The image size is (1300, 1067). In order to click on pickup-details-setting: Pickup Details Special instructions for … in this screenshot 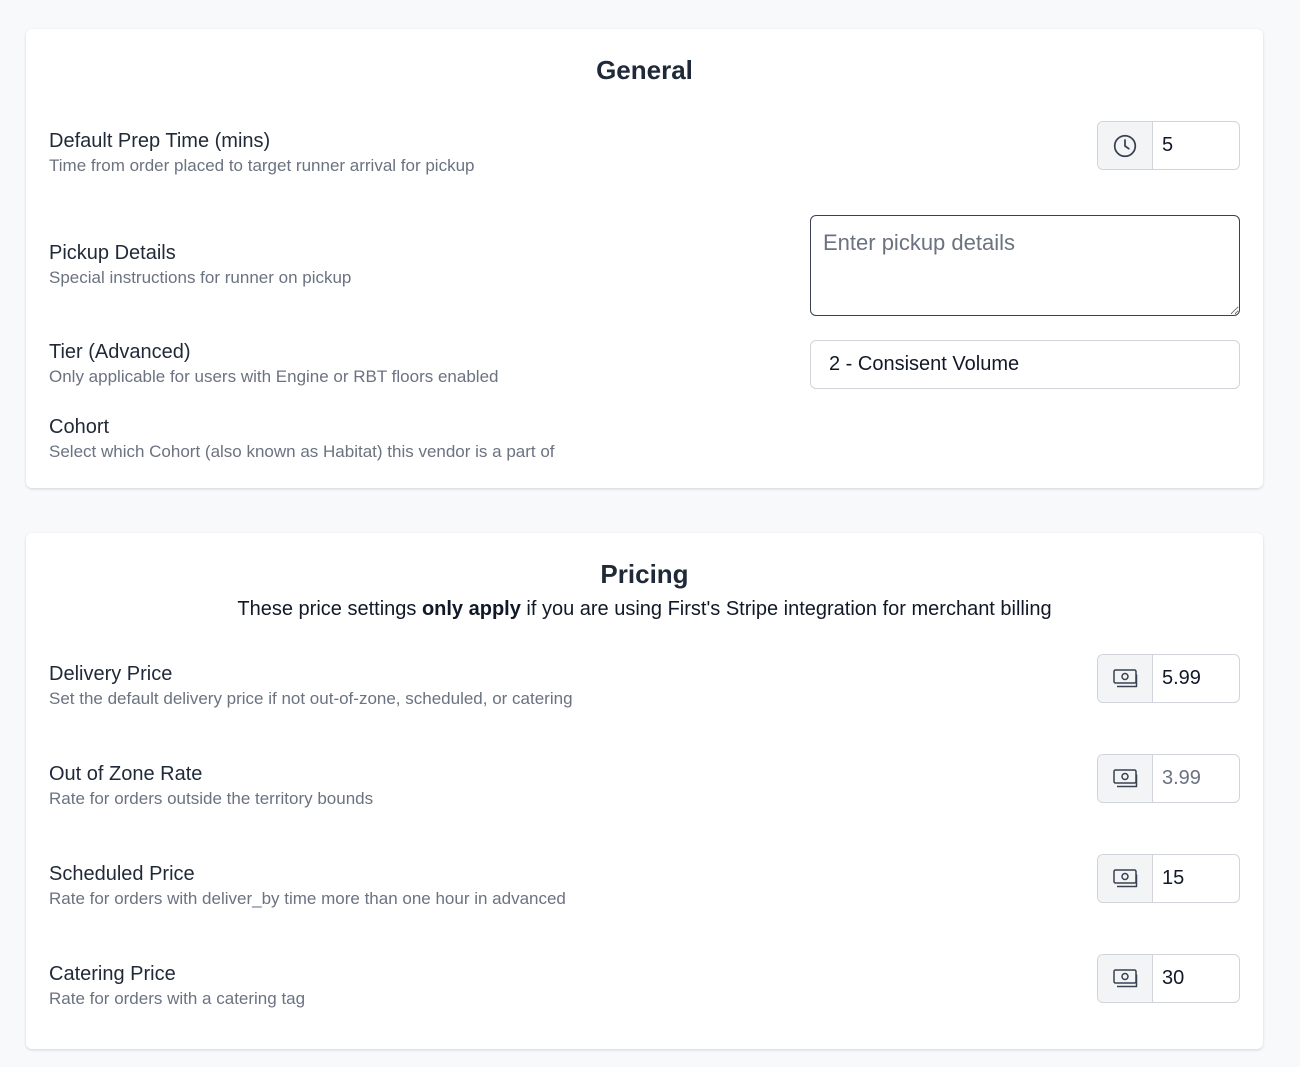, I will do `click(200, 265)`.